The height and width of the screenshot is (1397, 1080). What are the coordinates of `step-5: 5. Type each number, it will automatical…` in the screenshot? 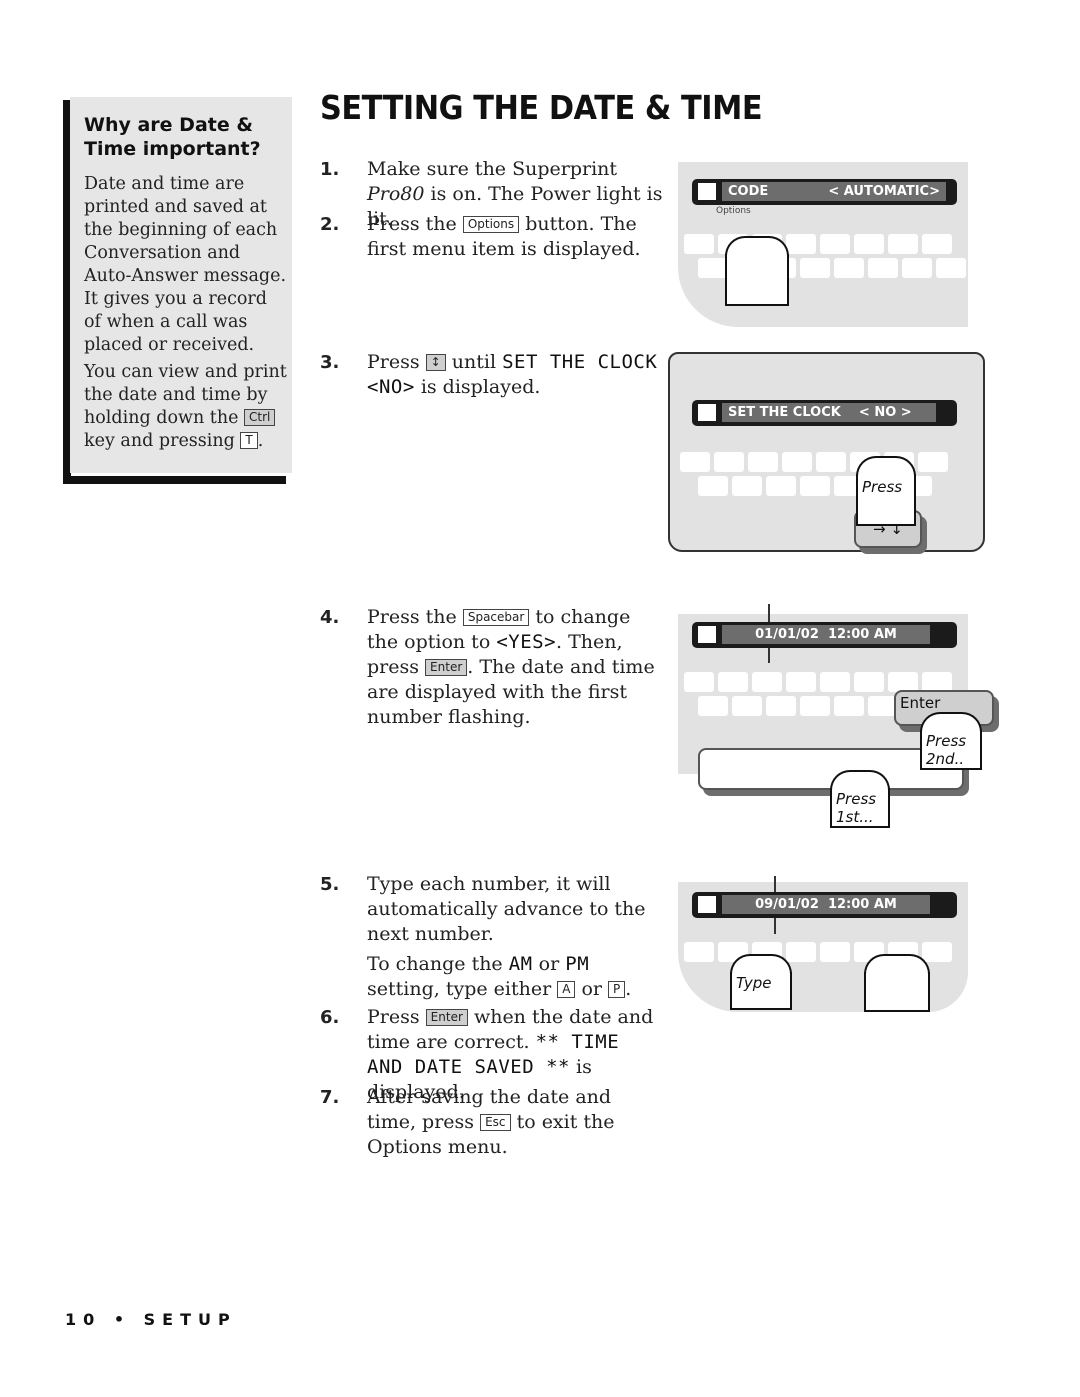 It's located at (492, 939).